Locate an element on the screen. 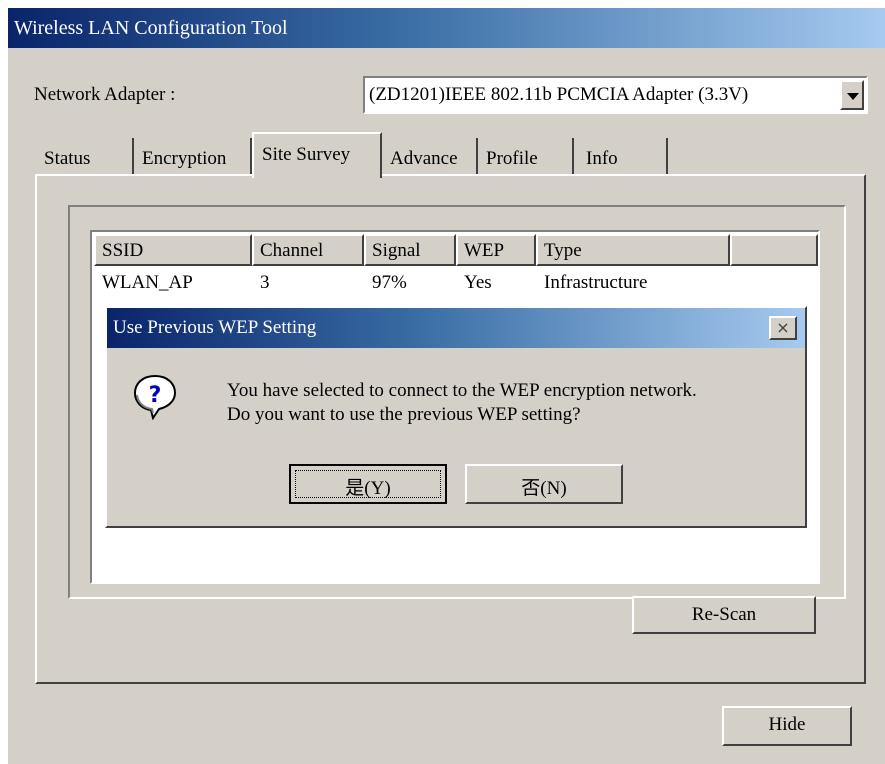 This screenshot has height=764, width=885. dialog-title-bar: Use Previous WEP Setting × is located at coordinates (456, 328).